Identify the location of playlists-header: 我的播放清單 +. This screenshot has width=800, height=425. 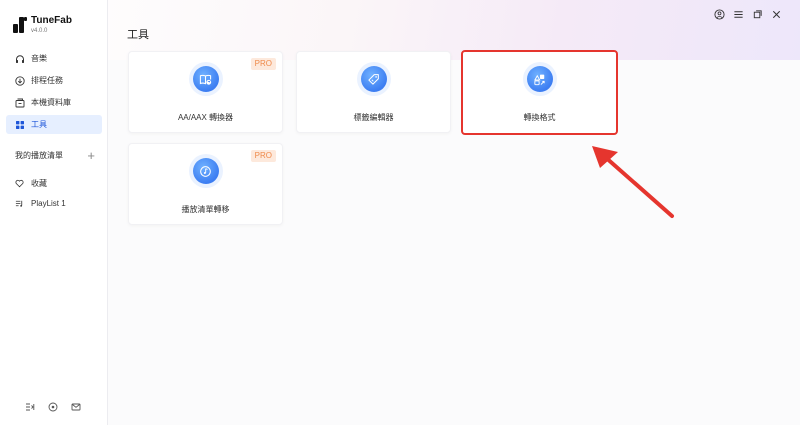
(55, 155).